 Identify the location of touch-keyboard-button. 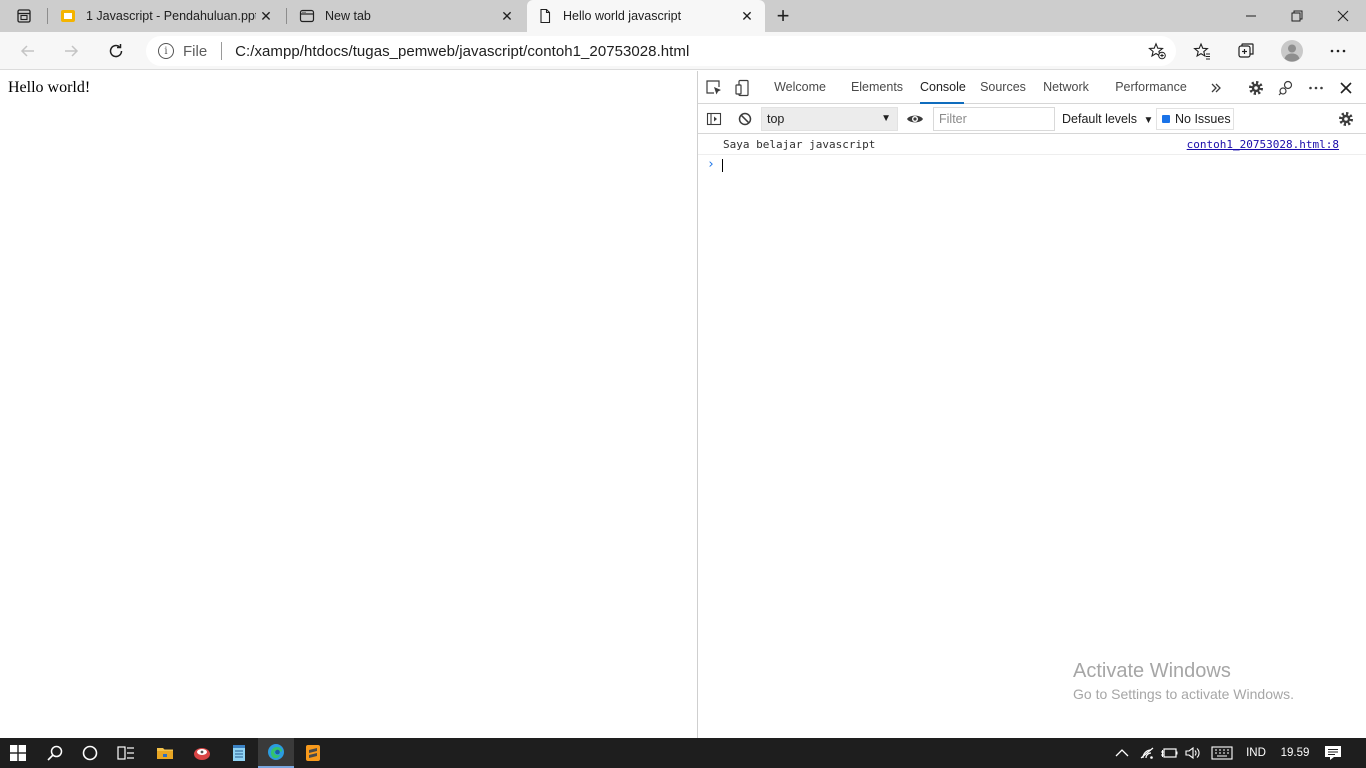
(1222, 753).